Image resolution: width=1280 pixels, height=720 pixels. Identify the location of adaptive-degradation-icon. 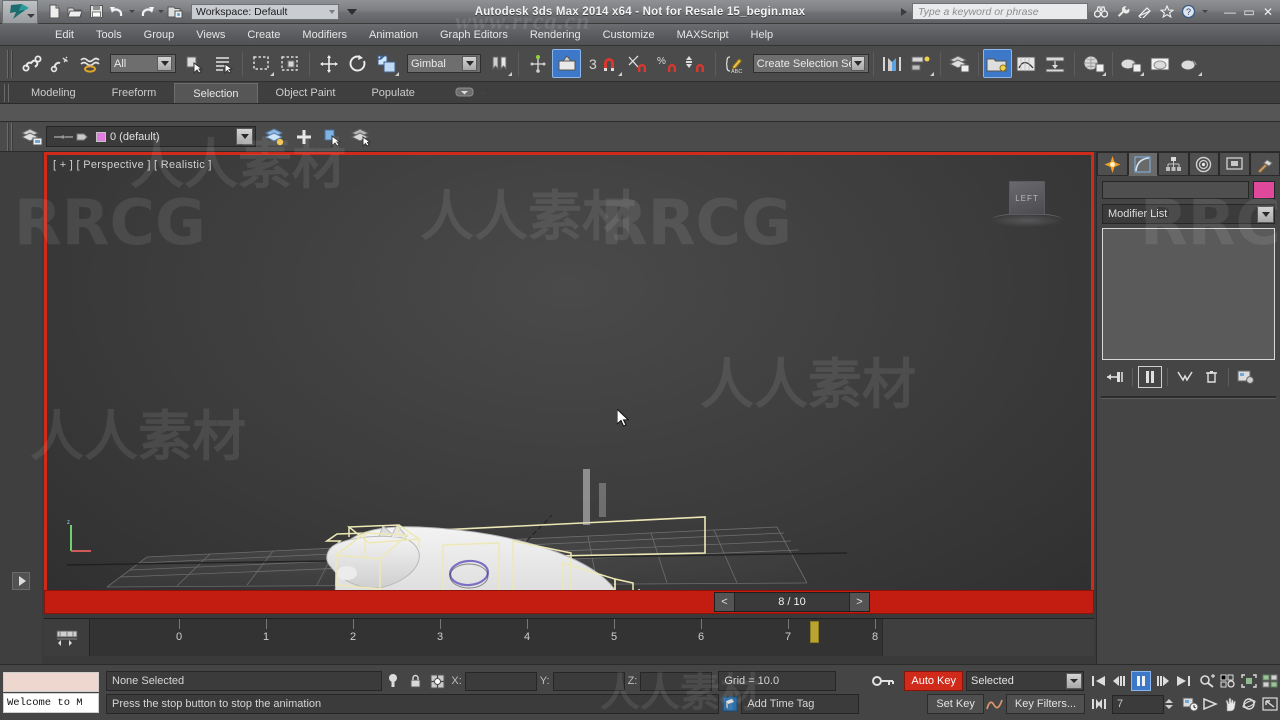
(730, 704).